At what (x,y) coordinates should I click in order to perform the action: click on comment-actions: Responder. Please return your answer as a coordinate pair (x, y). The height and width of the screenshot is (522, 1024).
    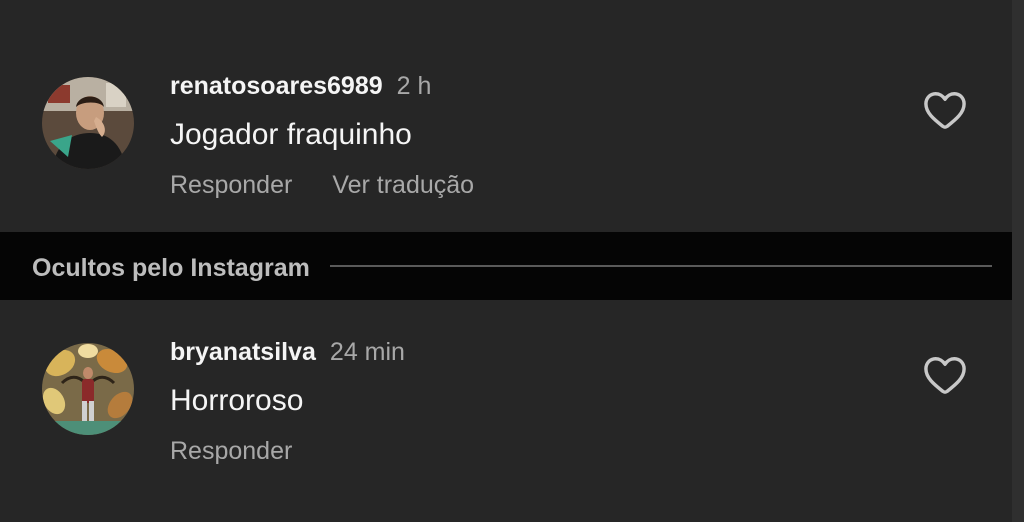
    Looking at the image, I should click on (231, 451).